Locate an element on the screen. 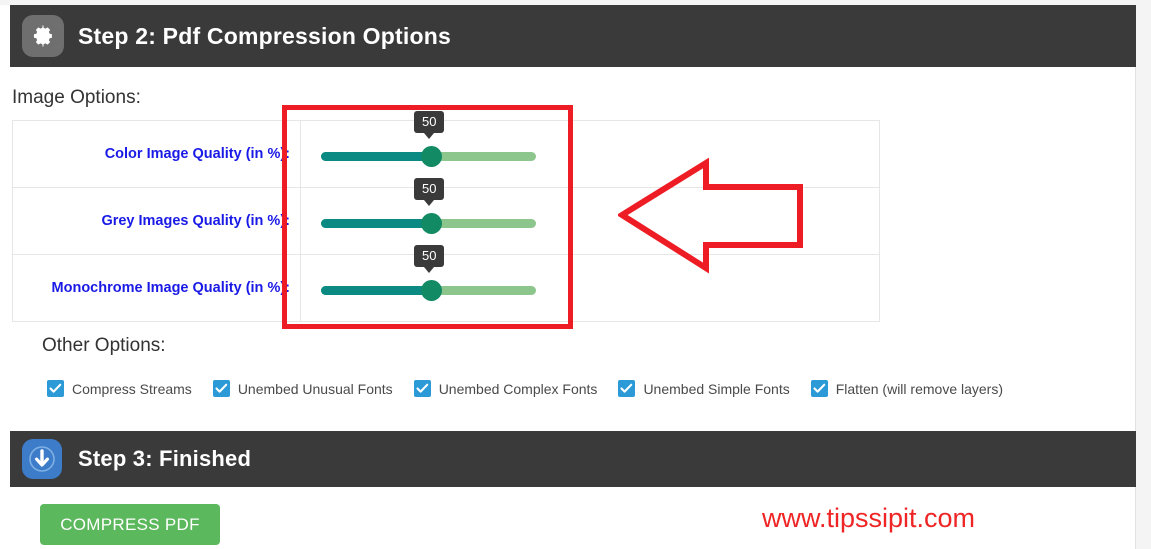 This screenshot has height=549, width=1151. checkbox-unembed-simple-fonts: Unembed Simple Fonts is located at coordinates (704, 388).